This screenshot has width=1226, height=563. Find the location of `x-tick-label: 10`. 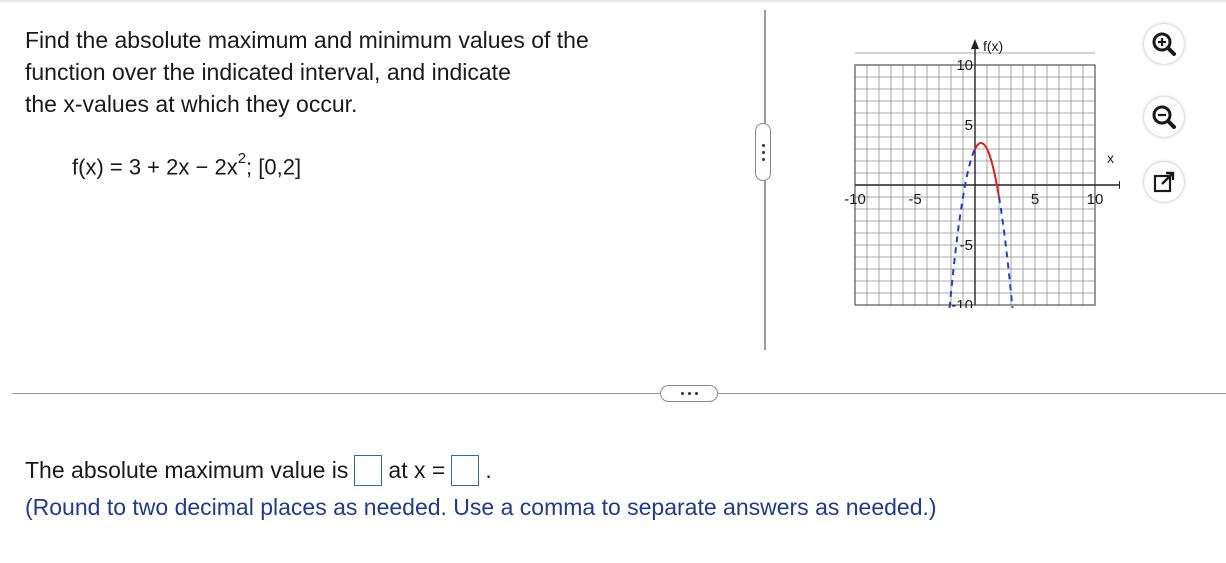

x-tick-label: 10 is located at coordinates (1095, 199).